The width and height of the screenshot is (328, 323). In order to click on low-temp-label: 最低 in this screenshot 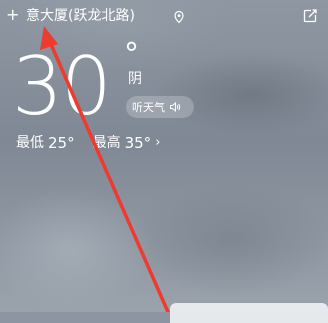, I will do `click(30, 143)`.